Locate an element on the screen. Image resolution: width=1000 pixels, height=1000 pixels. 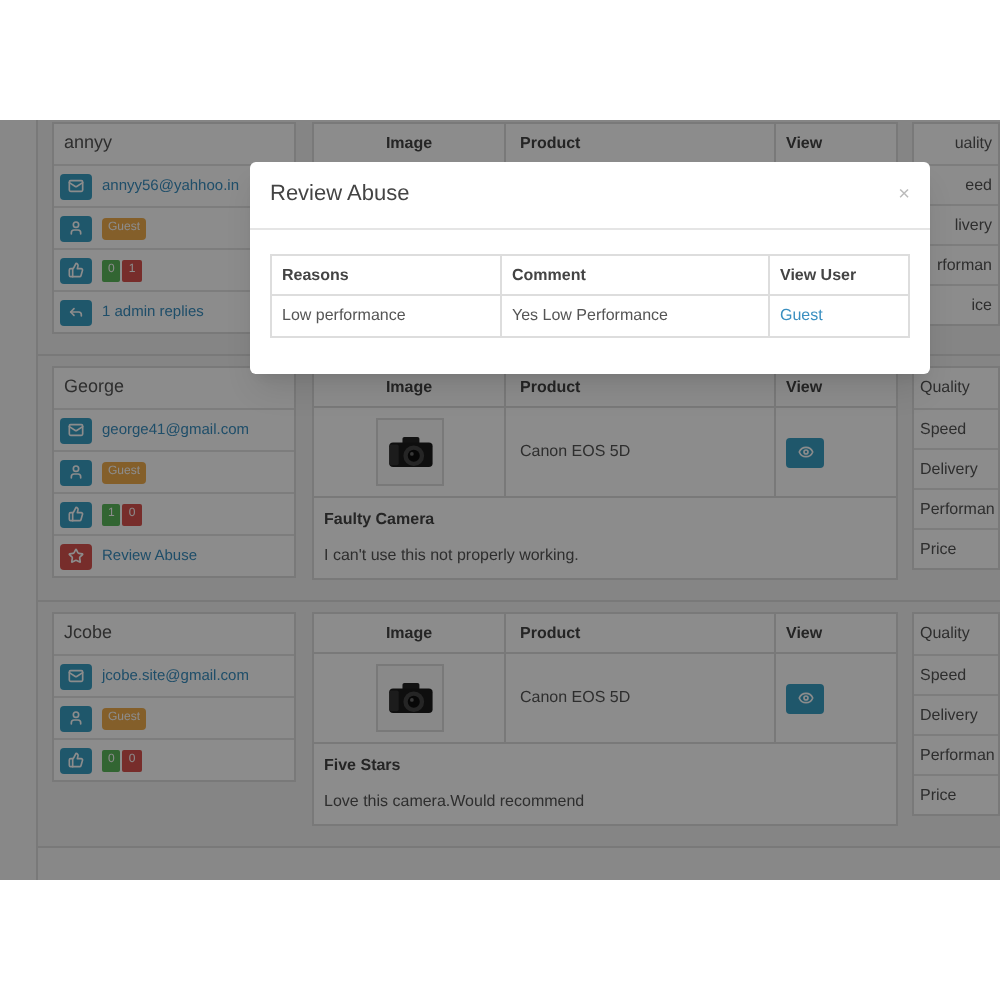
review-title: Five Stars is located at coordinates (363, 766).